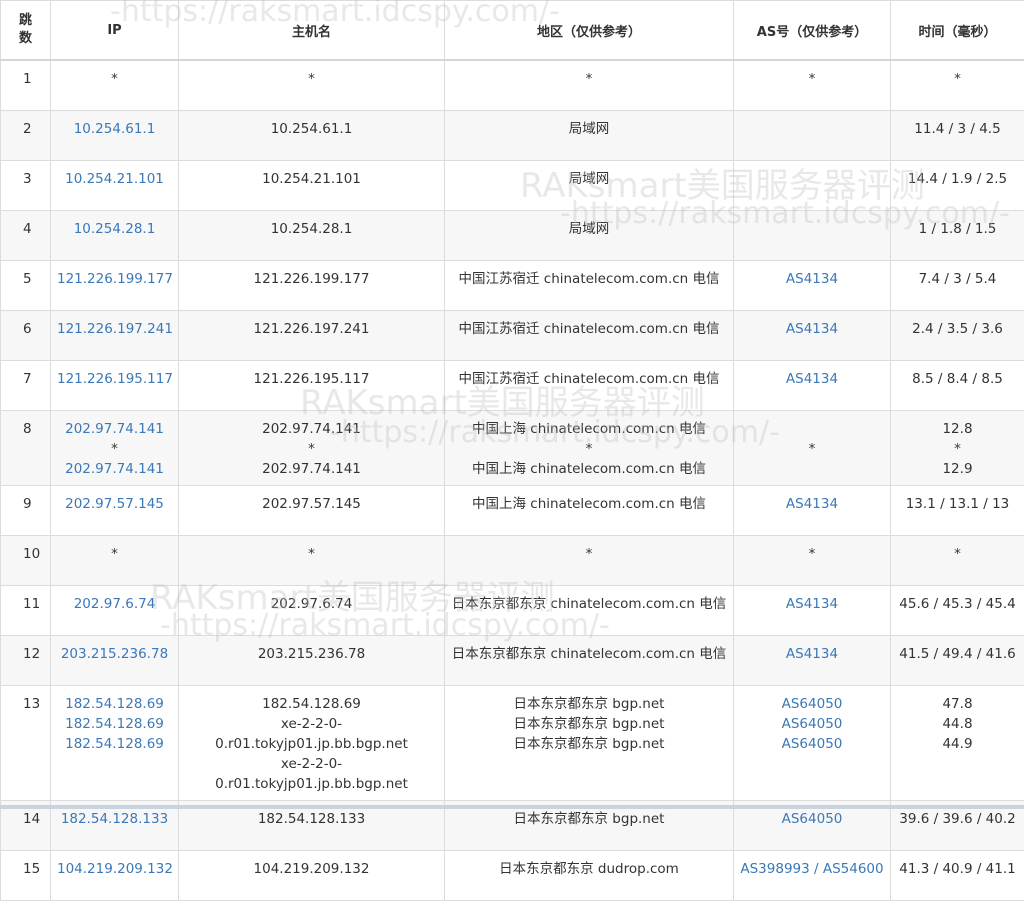  I want to click on ip-cell: 10.254.28.1, so click(115, 236).